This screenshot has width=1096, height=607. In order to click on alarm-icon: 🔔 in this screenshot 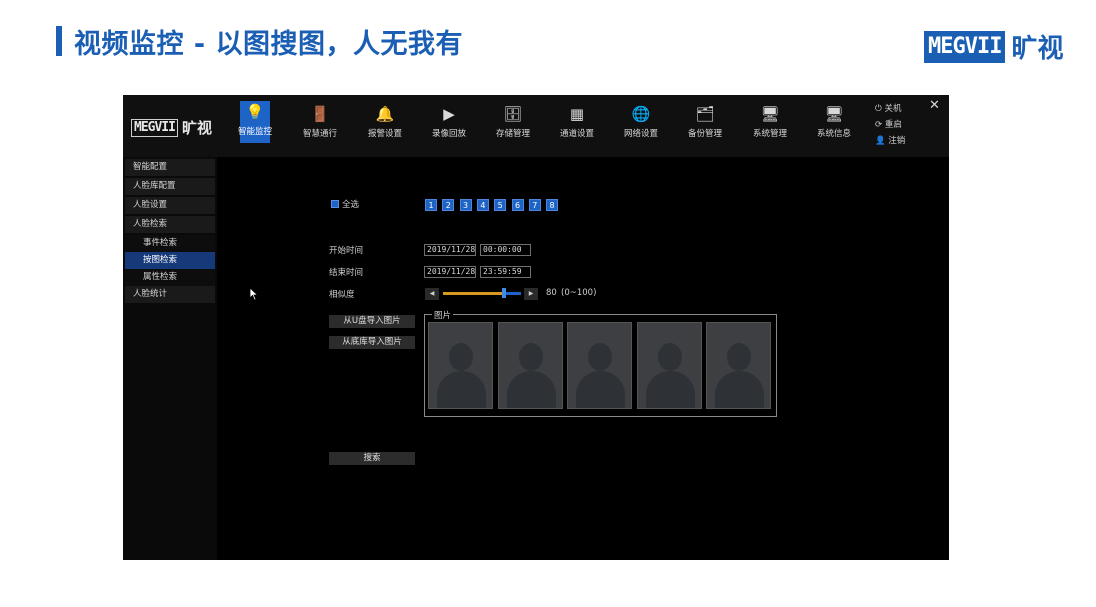, I will do `click(385, 114)`.